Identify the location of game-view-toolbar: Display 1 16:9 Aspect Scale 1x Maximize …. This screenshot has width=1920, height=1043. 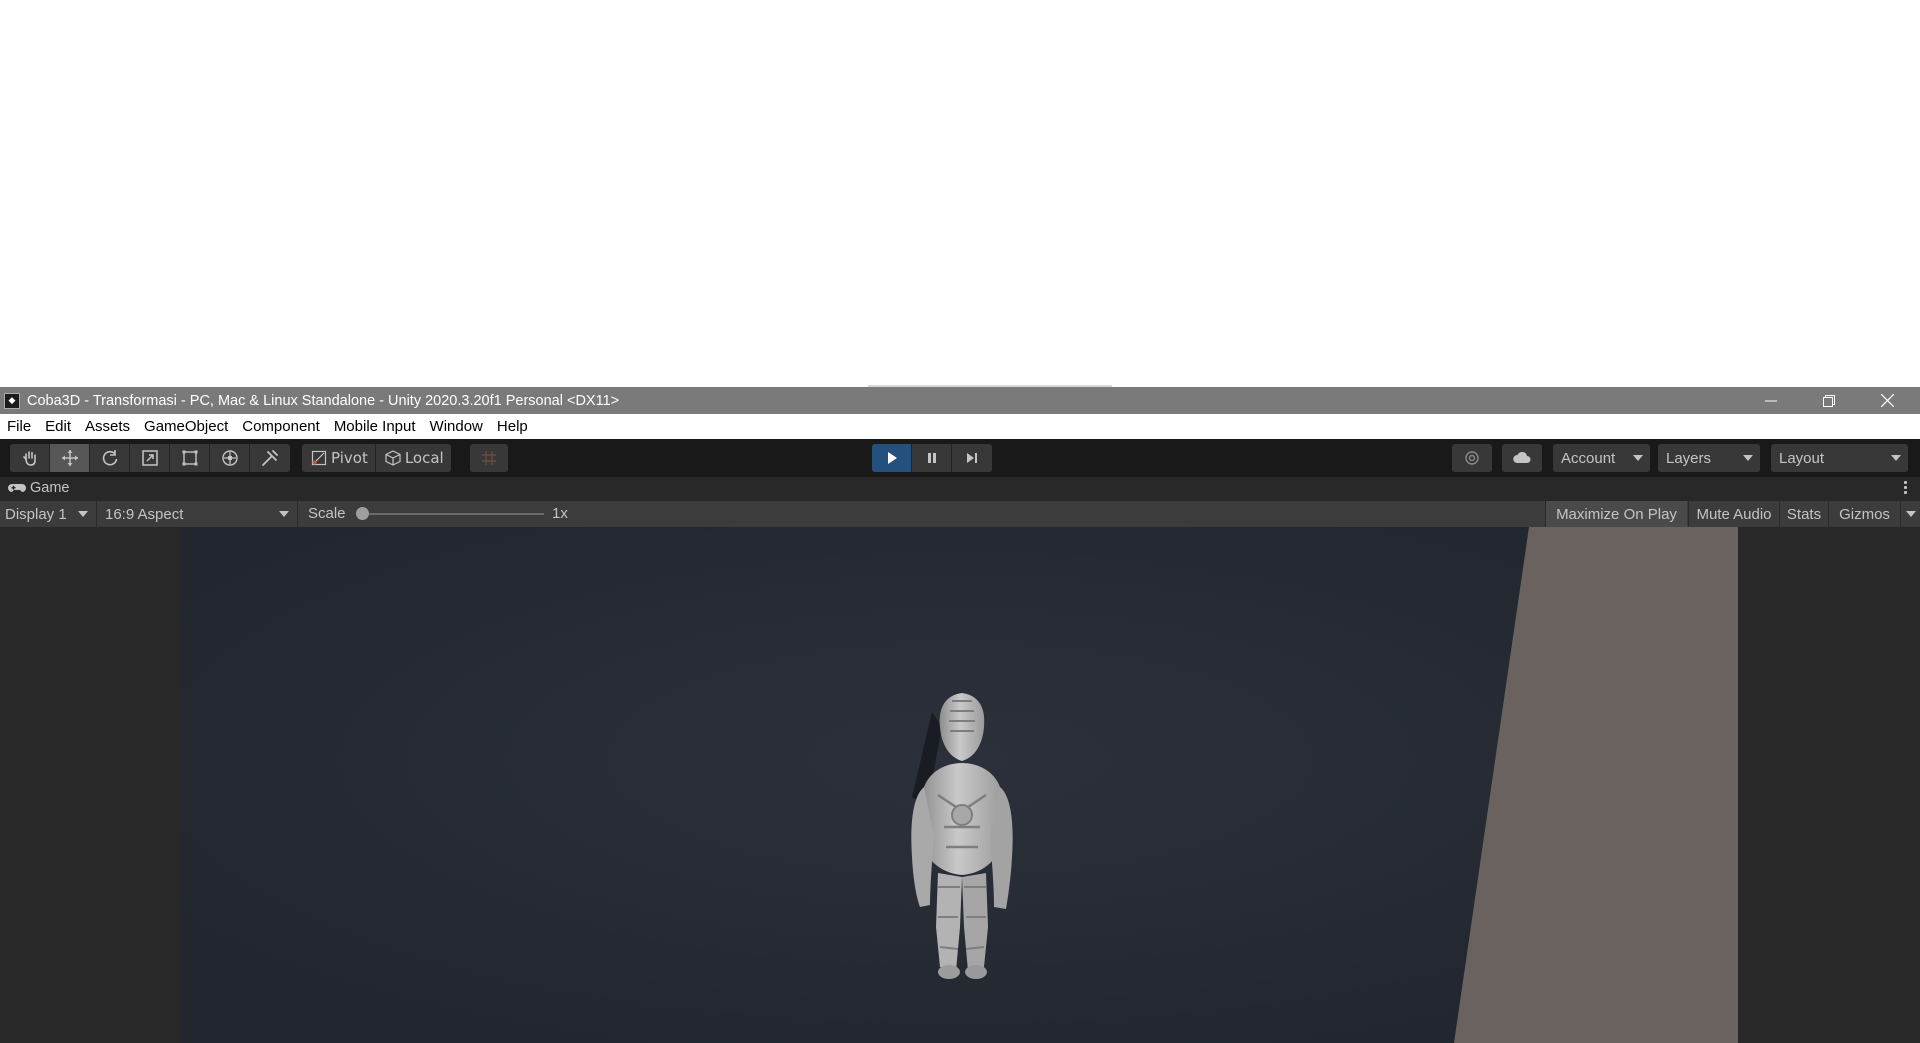
(960, 514).